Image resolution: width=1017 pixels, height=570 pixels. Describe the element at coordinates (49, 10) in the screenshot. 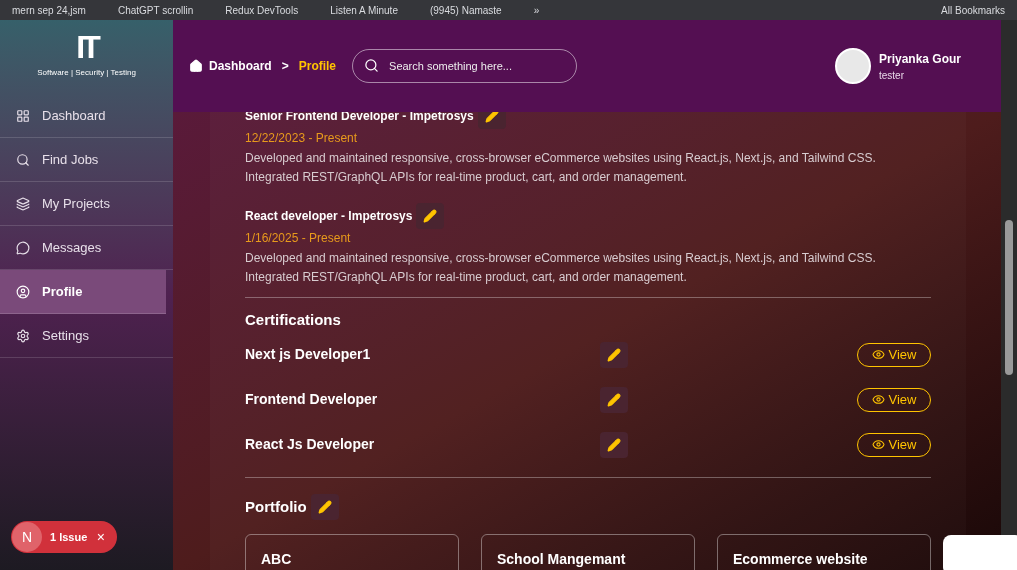

I see `bookmark: mern sep 24,jsm` at that location.